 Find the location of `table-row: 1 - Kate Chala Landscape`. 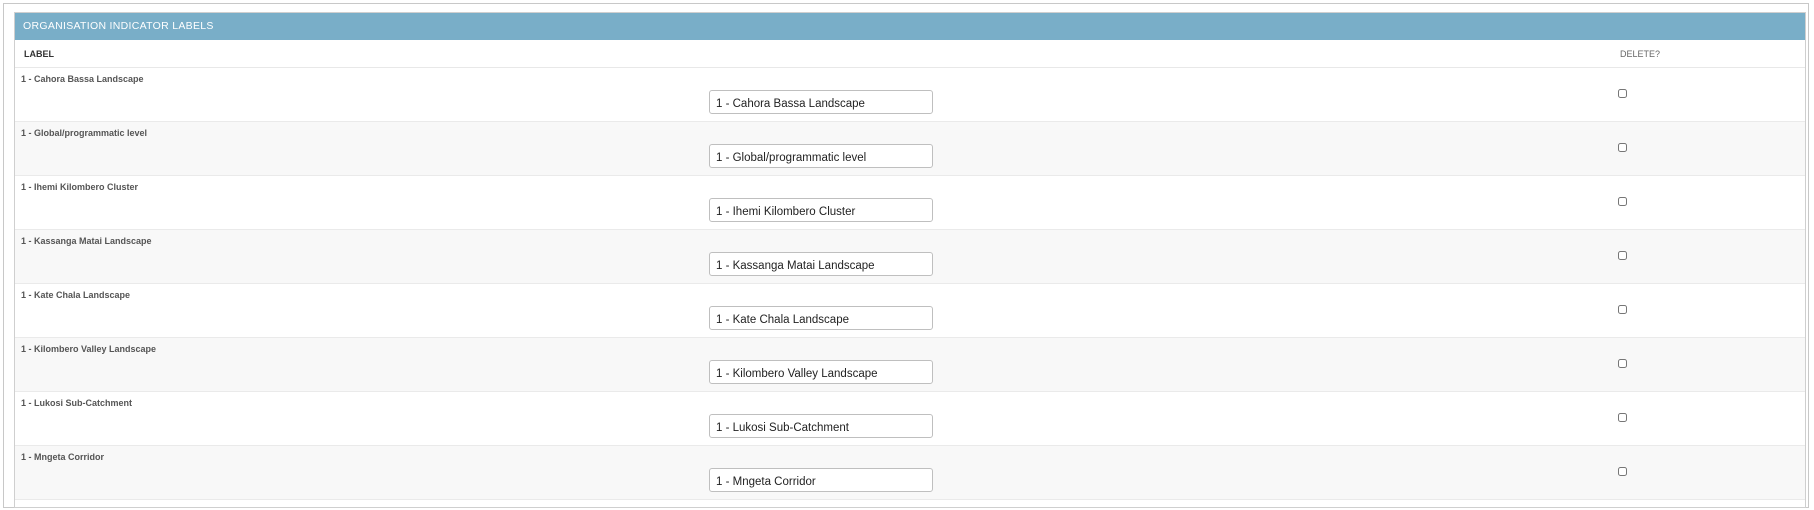

table-row: 1 - Kate Chala Landscape is located at coordinates (910, 311).